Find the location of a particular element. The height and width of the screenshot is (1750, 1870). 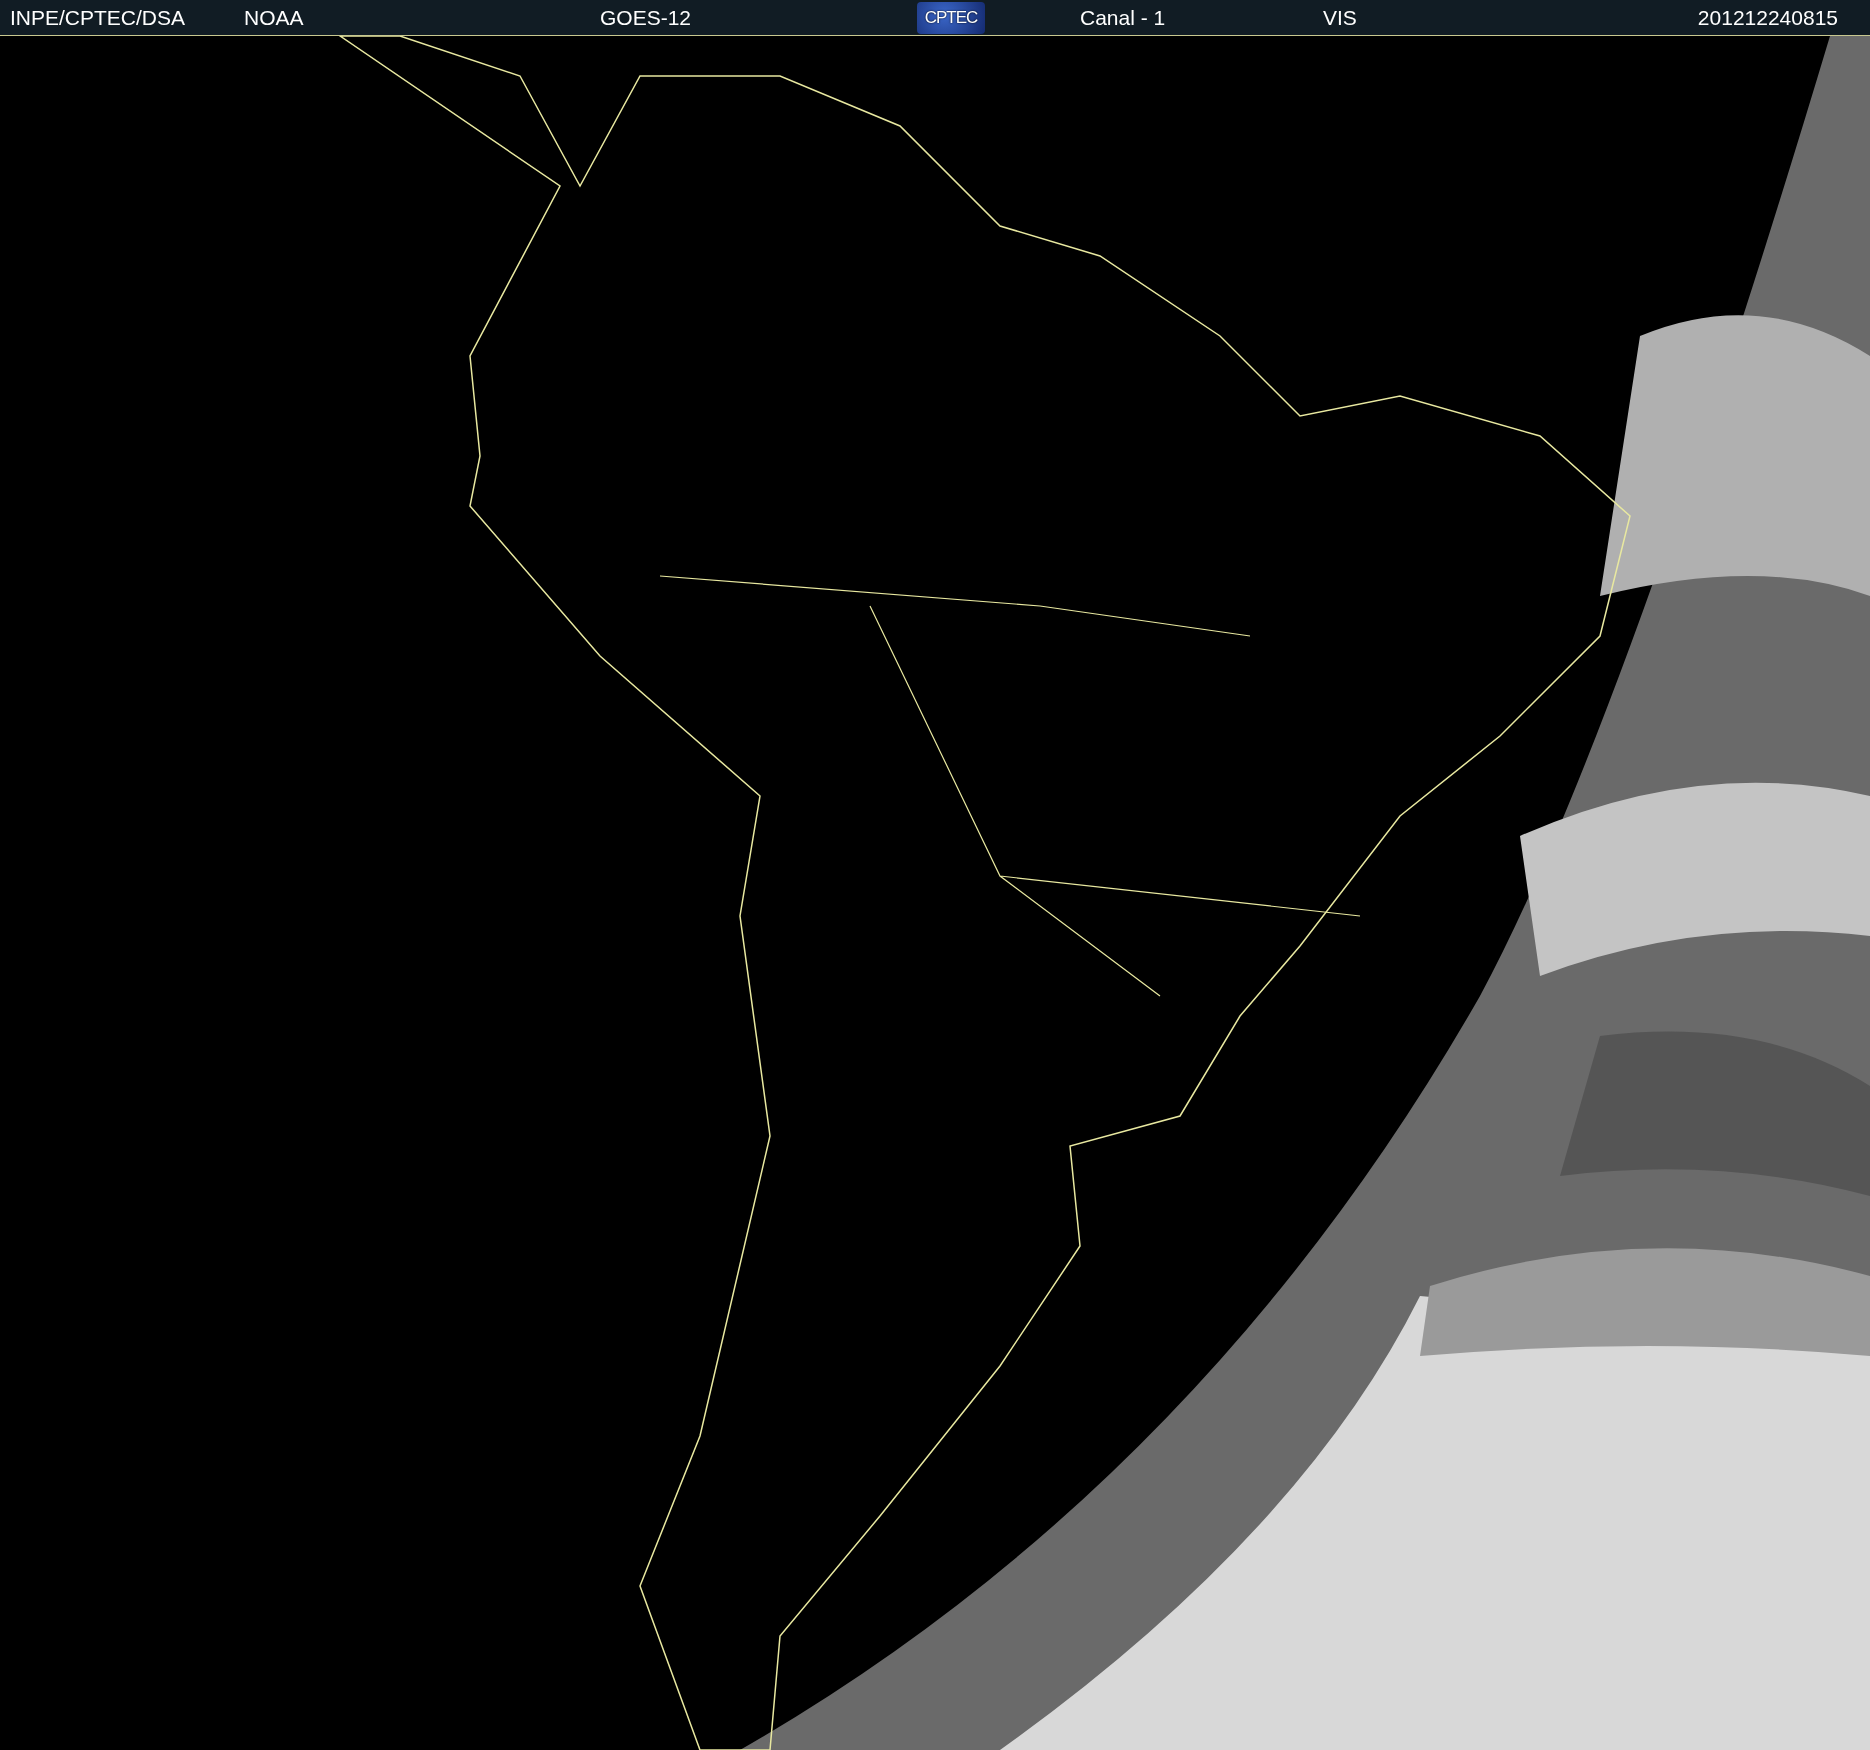

band-label: VIS is located at coordinates (1340, 17).